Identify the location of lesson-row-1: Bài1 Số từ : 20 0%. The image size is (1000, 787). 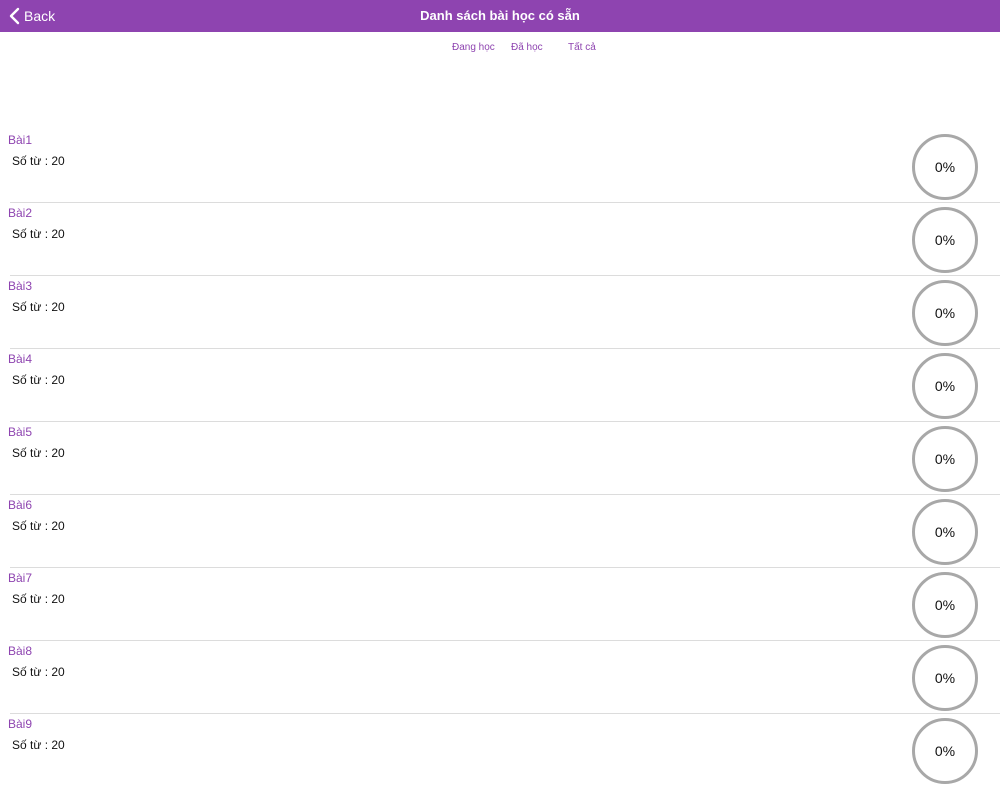
(500, 166).